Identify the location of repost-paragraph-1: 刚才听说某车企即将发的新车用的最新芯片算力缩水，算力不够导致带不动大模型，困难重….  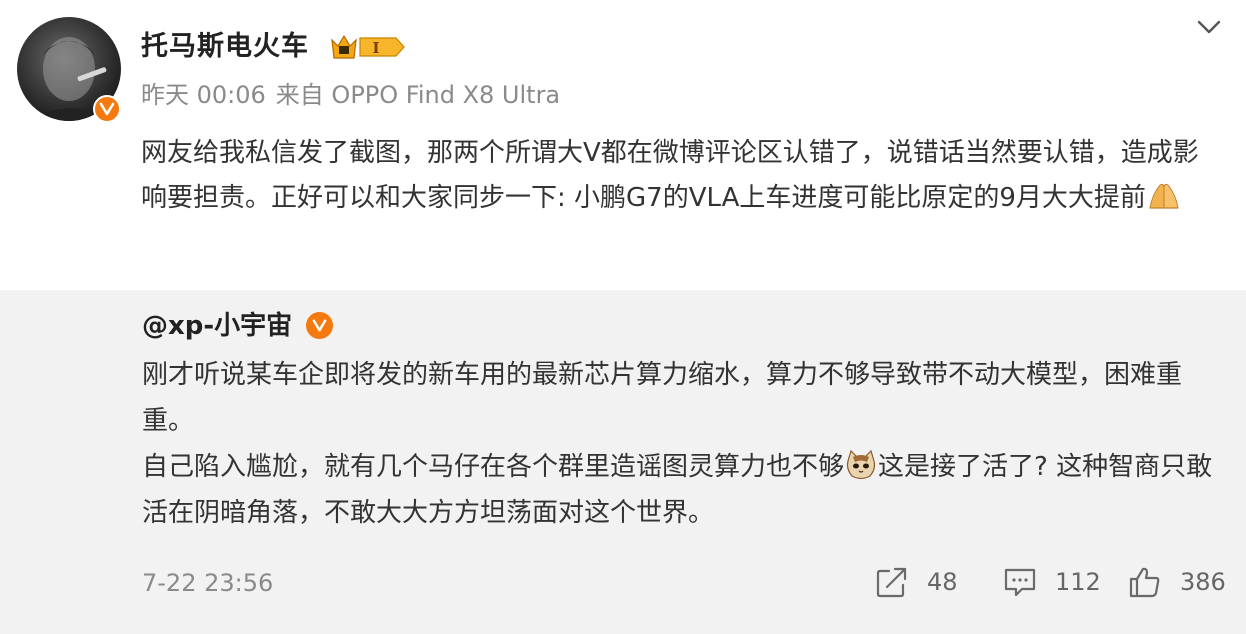
(662, 398).